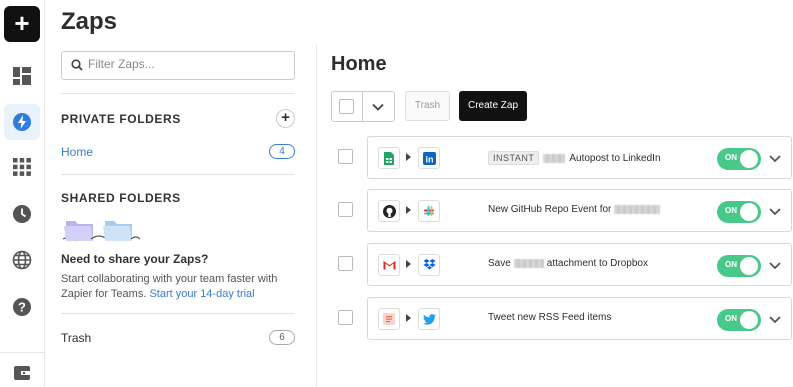 The width and height of the screenshot is (793, 387). I want to click on globe-icon, so click(22, 260).